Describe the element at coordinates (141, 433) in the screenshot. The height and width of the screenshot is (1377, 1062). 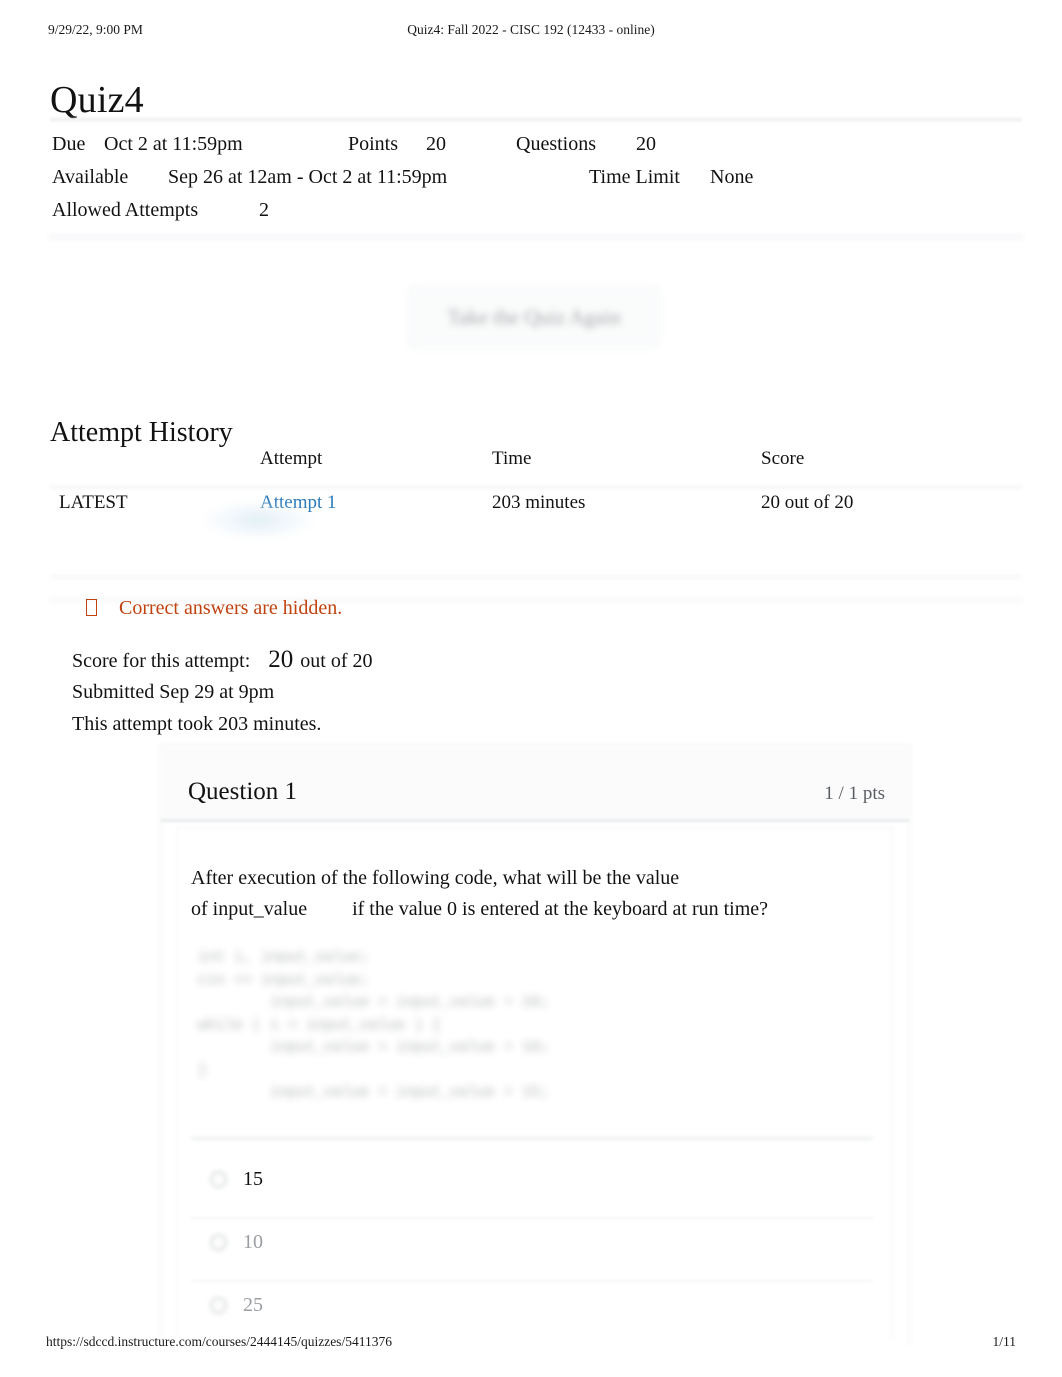
I see `attempt-history-heading: Attempt History` at that location.